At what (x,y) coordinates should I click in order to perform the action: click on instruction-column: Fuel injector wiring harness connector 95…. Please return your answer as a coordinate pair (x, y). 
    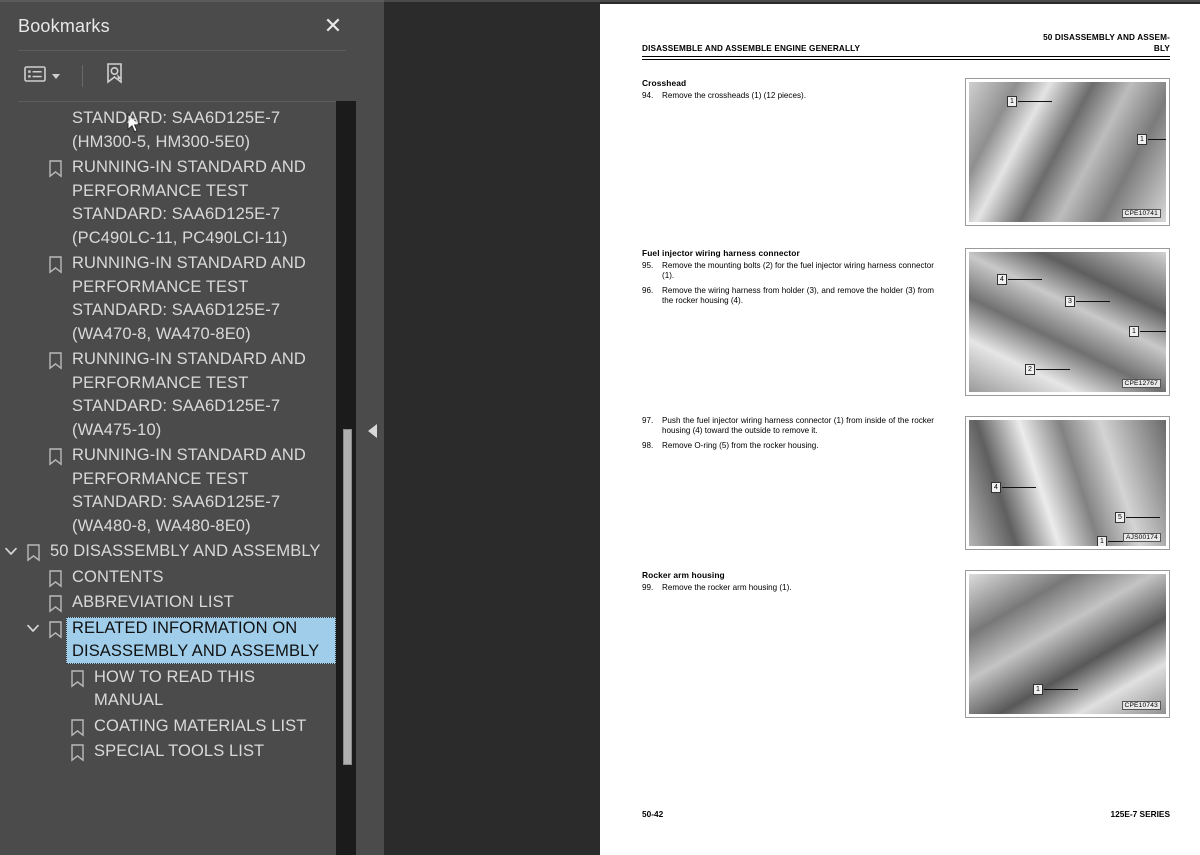
    Looking at the image, I should click on (788, 279).